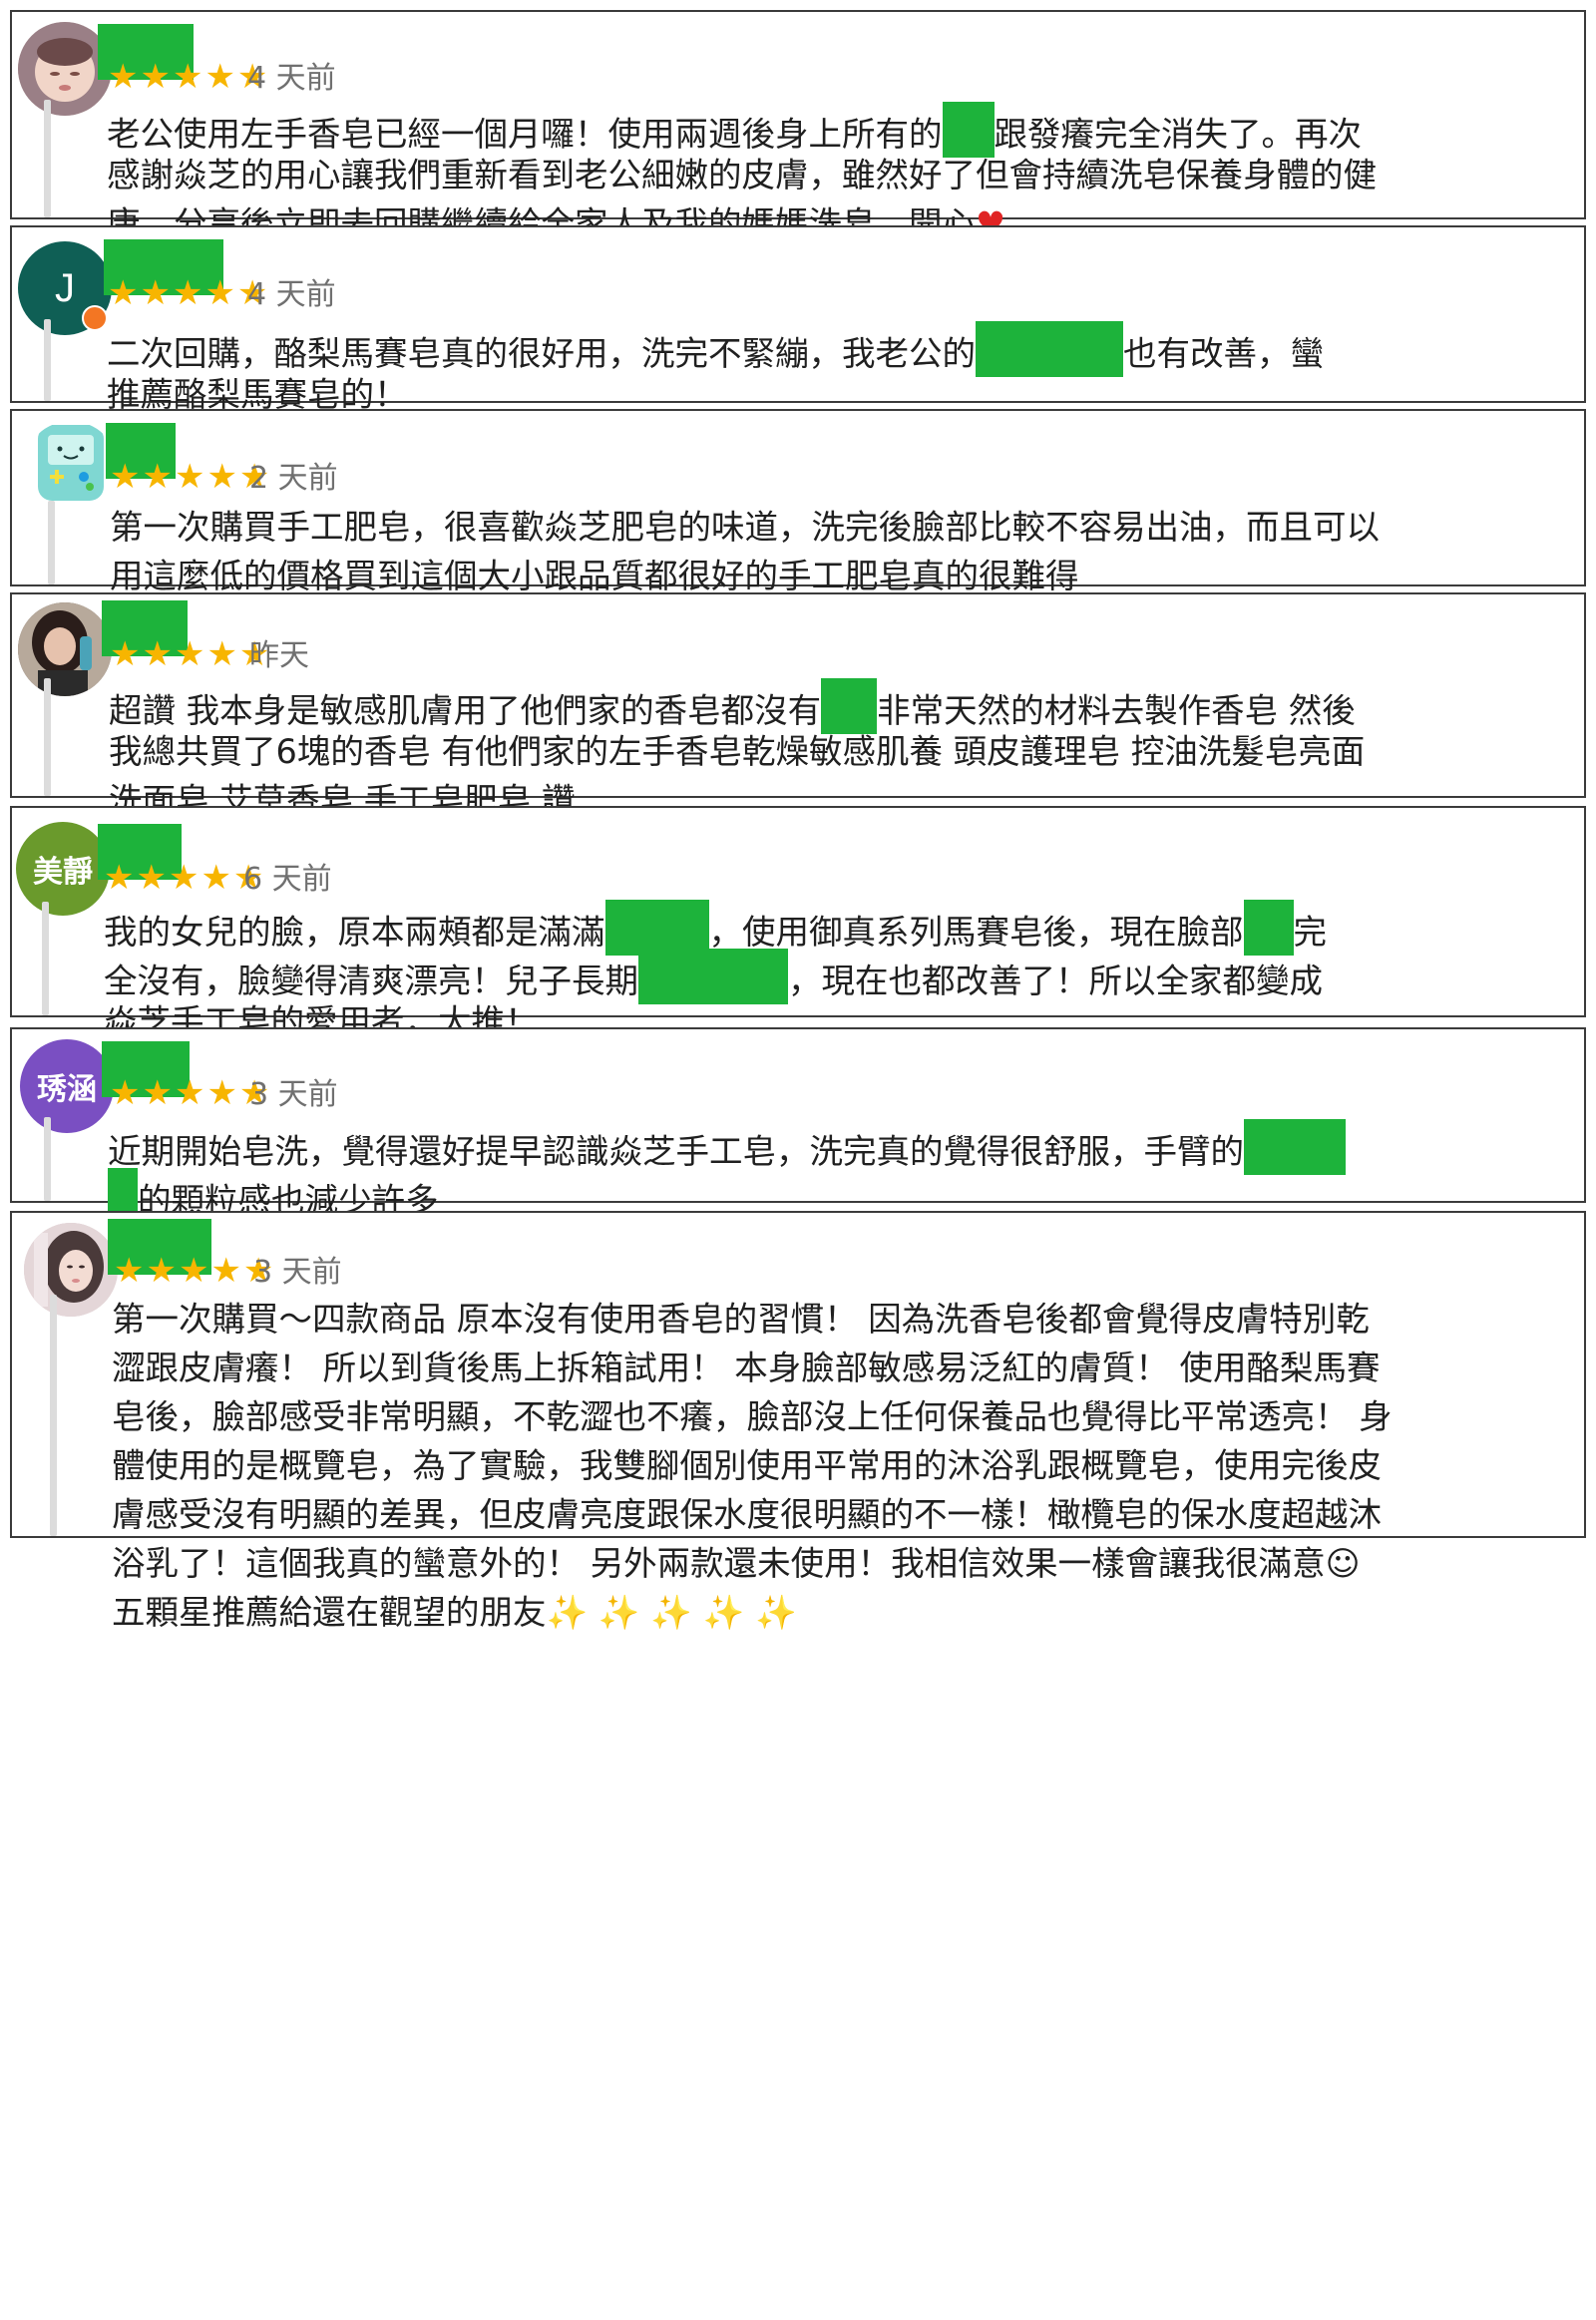 This screenshot has width=1596, height=2320. I want to click on review-text-line: 跟發癢完全消失了。再次, so click(1178, 134).